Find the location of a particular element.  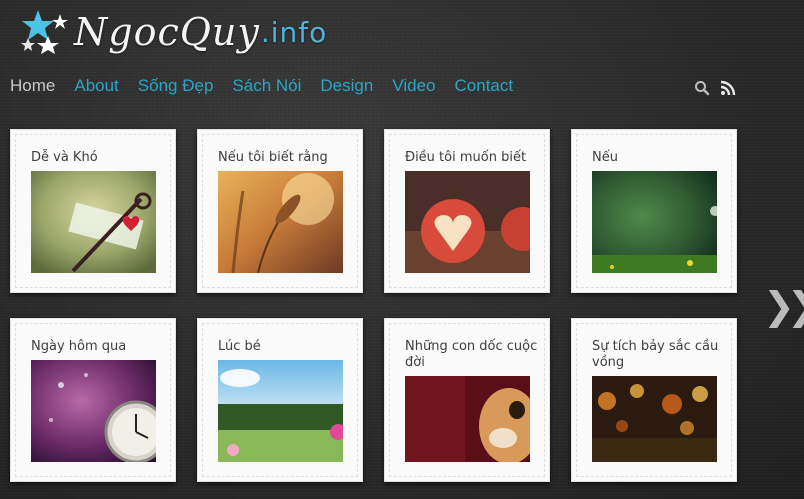

post-card: Lúc bé is located at coordinates (280, 400).